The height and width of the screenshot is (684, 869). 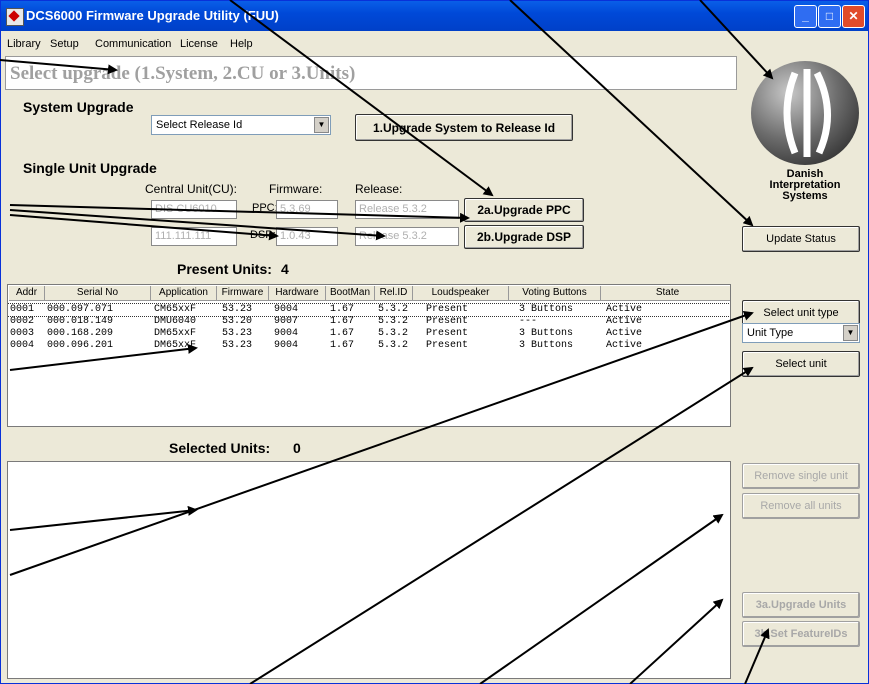 I want to click on cell-serial: 000.168.209, so click(x=80, y=333).